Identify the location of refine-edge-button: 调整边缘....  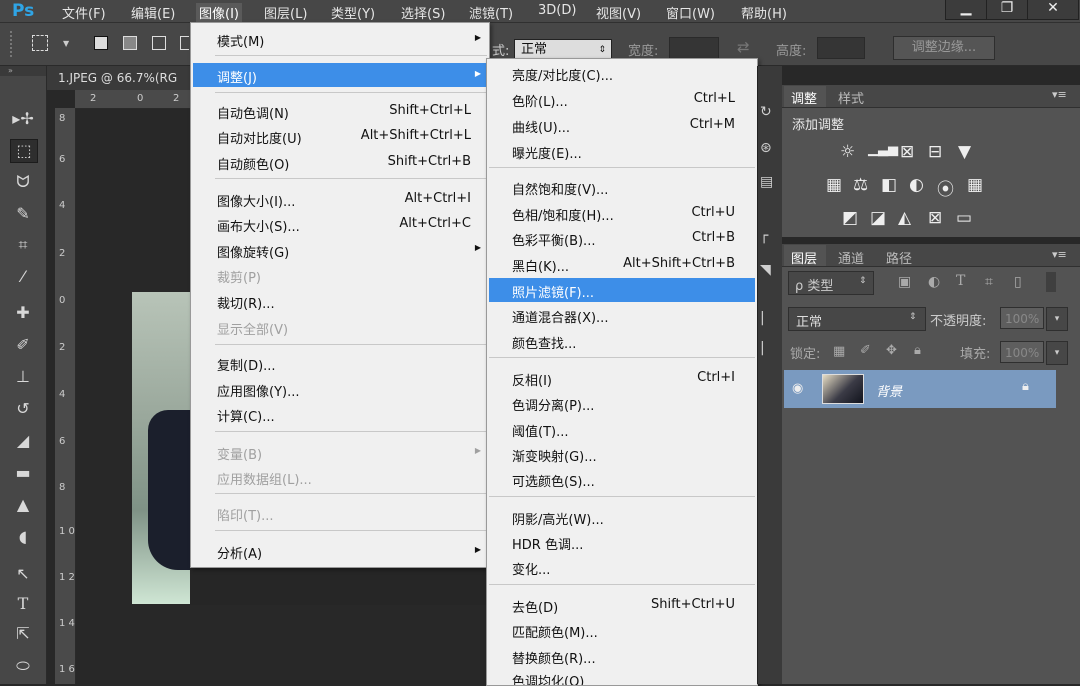
(944, 48).